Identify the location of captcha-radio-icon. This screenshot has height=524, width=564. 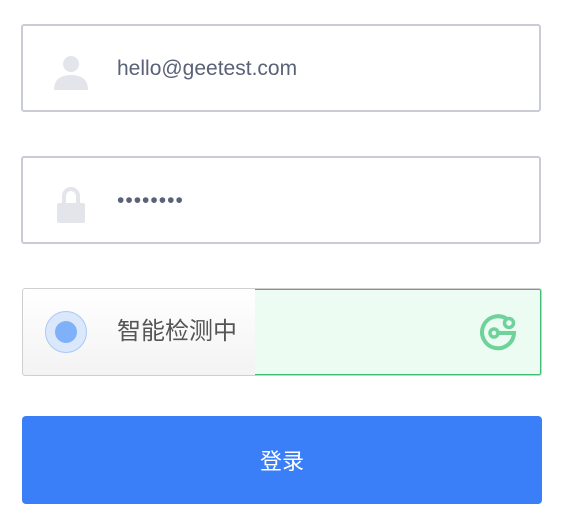
(66, 332).